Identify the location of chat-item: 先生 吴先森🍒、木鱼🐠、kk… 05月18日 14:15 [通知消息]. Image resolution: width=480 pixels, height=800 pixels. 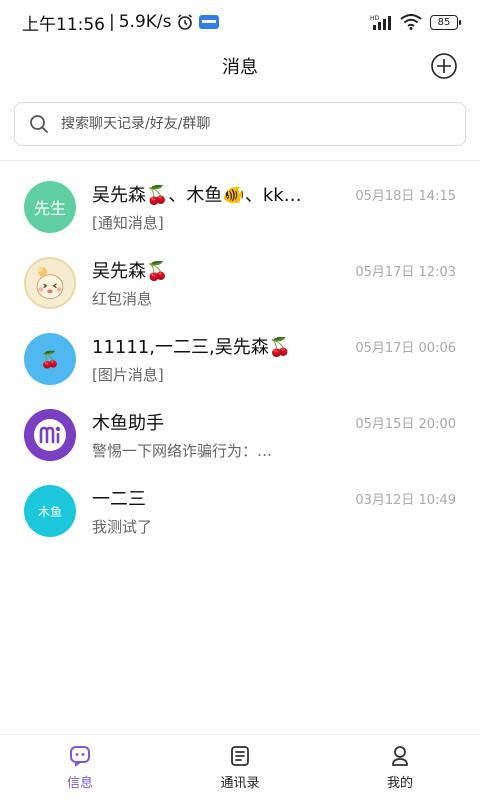
(240, 207).